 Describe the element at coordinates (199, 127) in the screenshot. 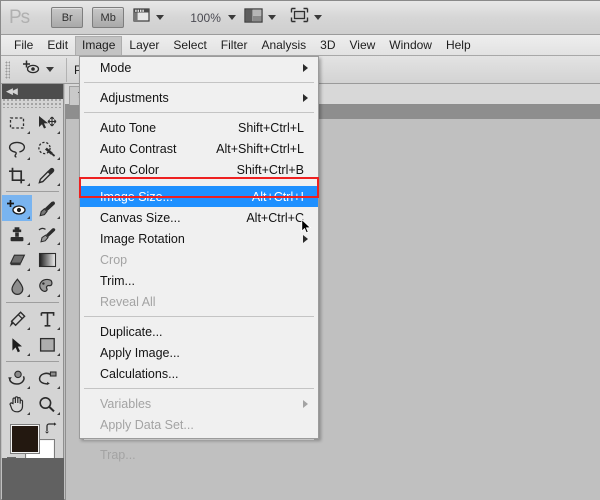

I see `menu-item-auto-tone: Auto Tone Shift+Ctrl+L` at that location.